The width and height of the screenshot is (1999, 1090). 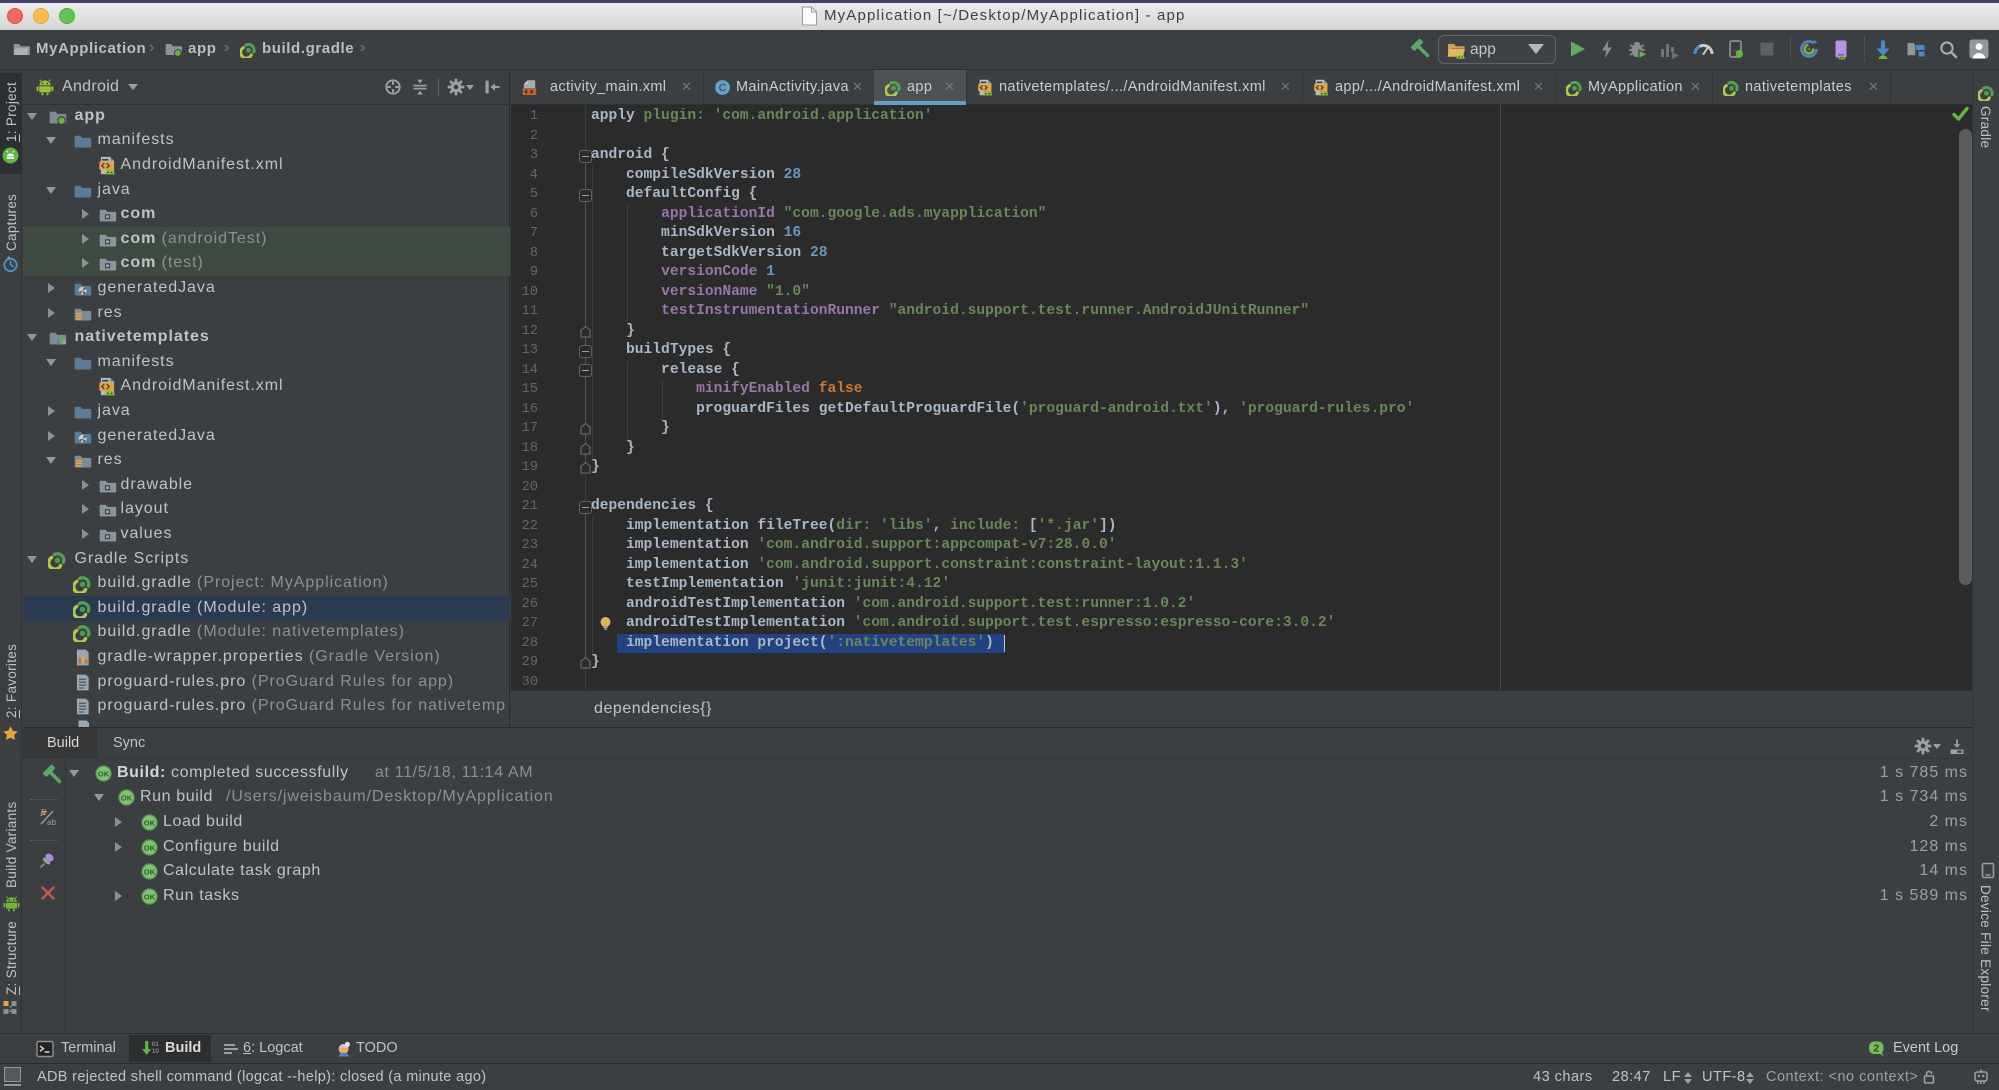 What do you see at coordinates (43, 813) in the screenshot?
I see `svg-text: F` at bounding box center [43, 813].